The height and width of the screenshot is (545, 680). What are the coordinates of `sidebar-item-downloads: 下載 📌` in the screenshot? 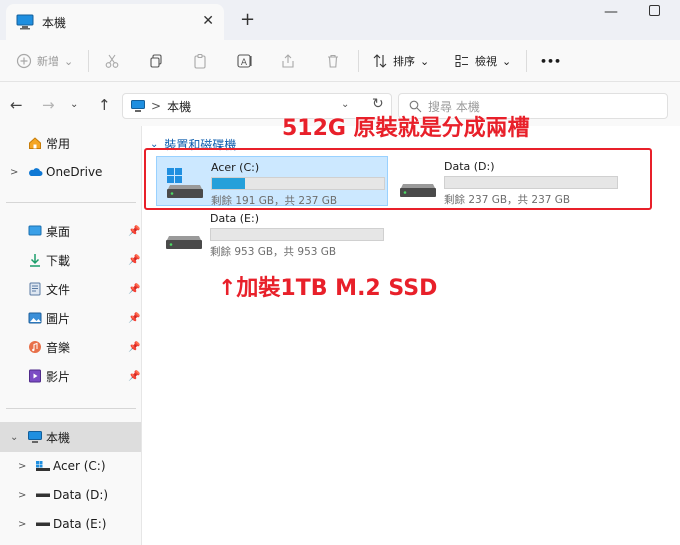 It's located at (70, 260).